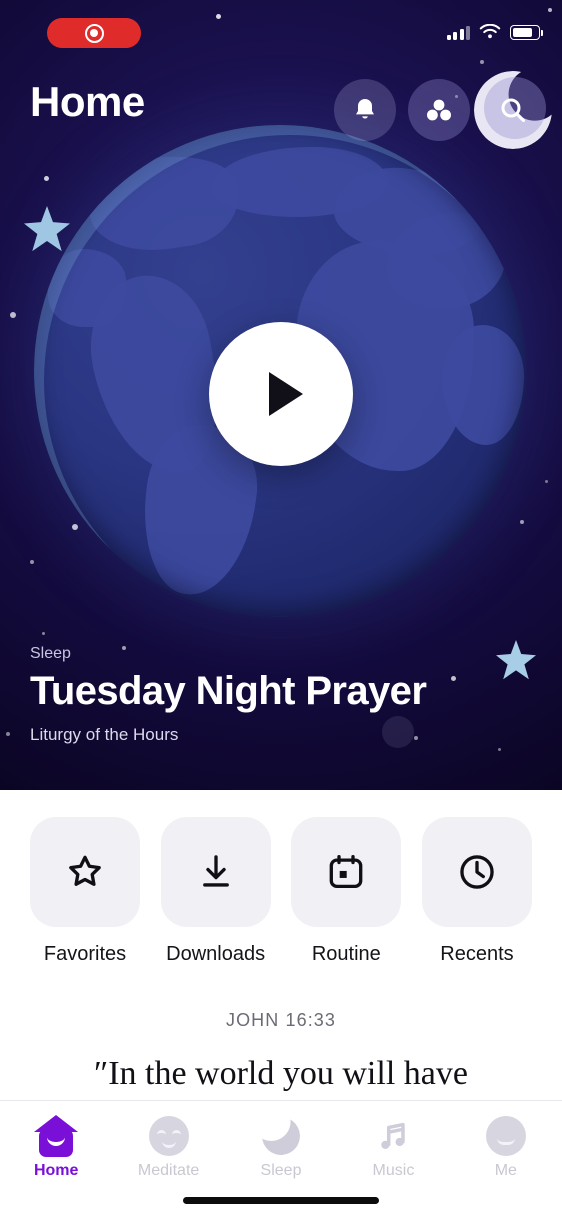  I want to click on search-icon, so click(513, 110).